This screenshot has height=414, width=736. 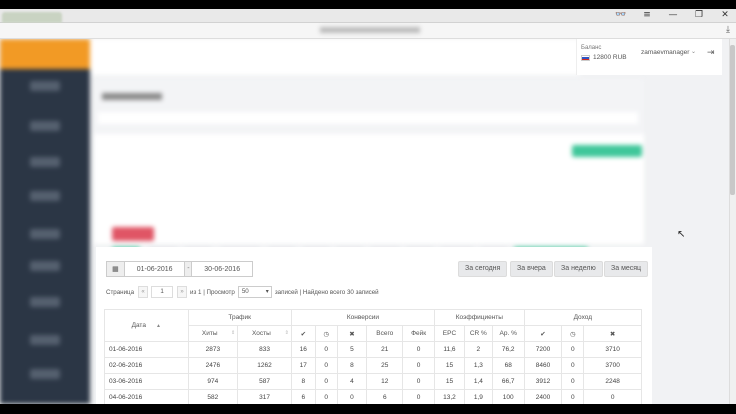 I want to click on sidebar, so click(x=45, y=221).